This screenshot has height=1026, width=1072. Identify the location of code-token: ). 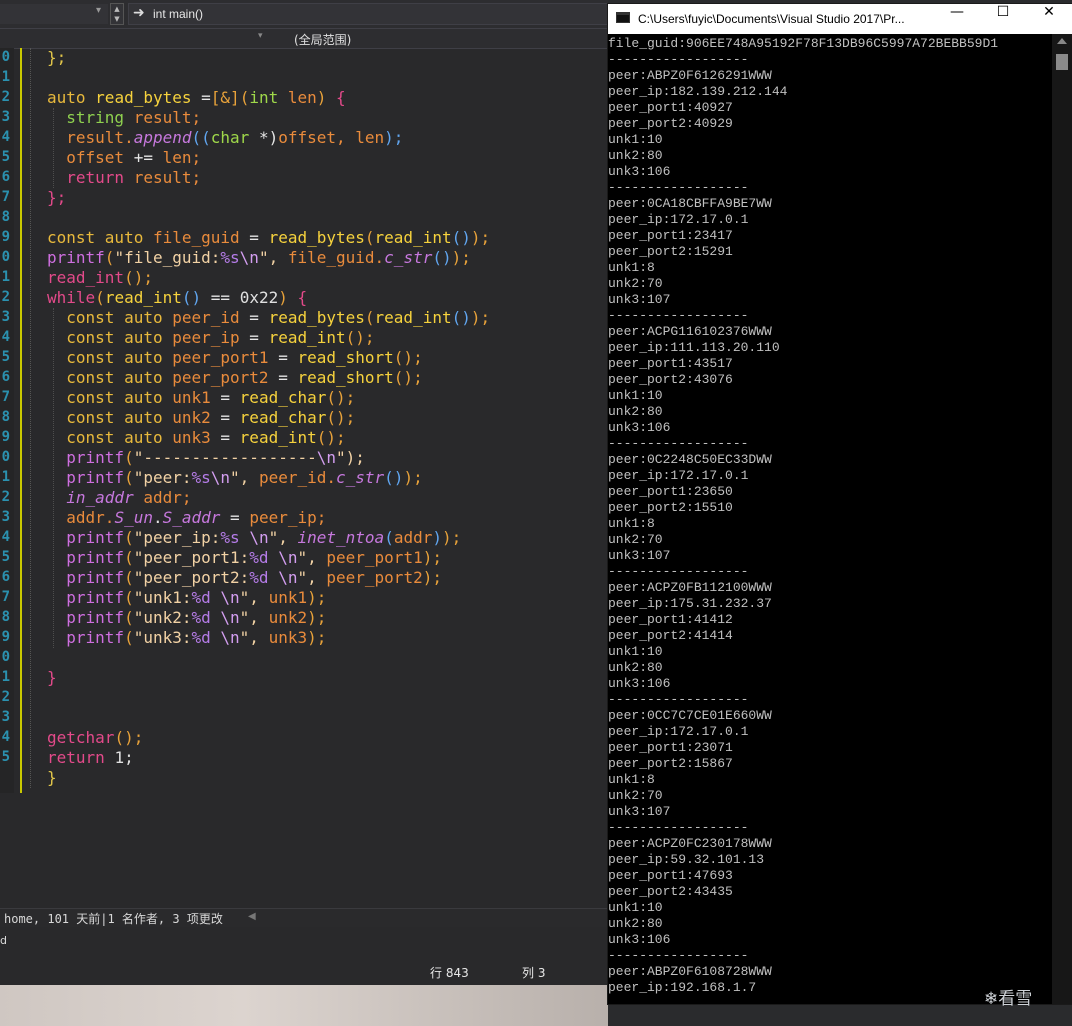
(288, 297).